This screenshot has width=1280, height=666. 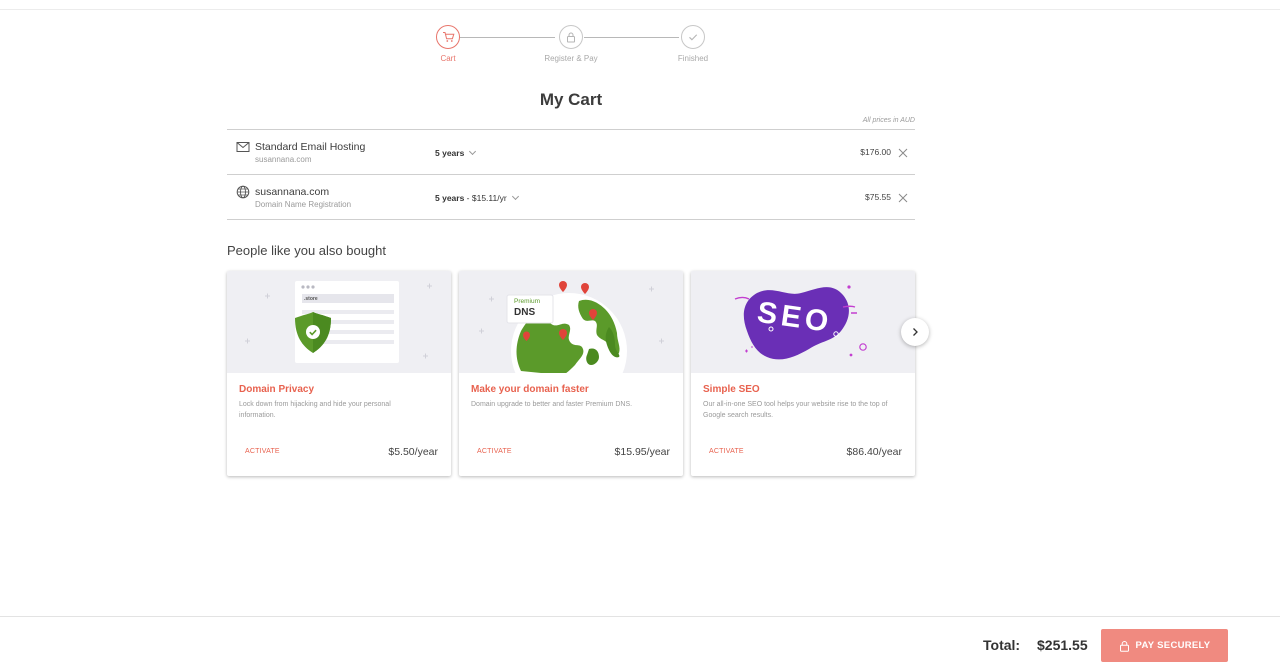 I want to click on checkout-footer: Total: $251.55 PAY SECURELY, so click(x=640, y=641).